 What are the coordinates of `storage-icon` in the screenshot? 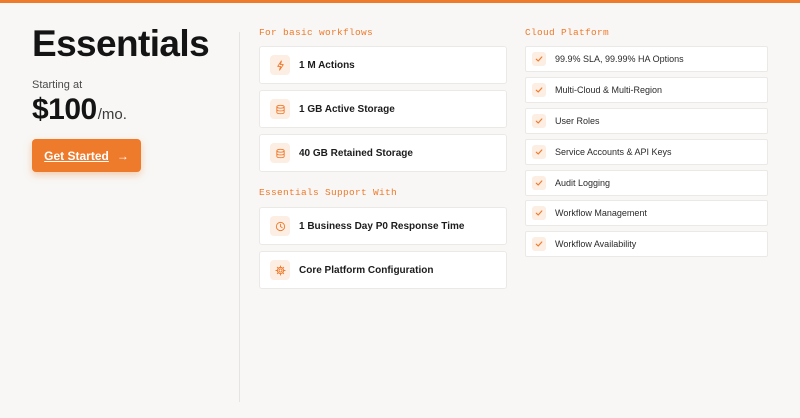 It's located at (280, 153).